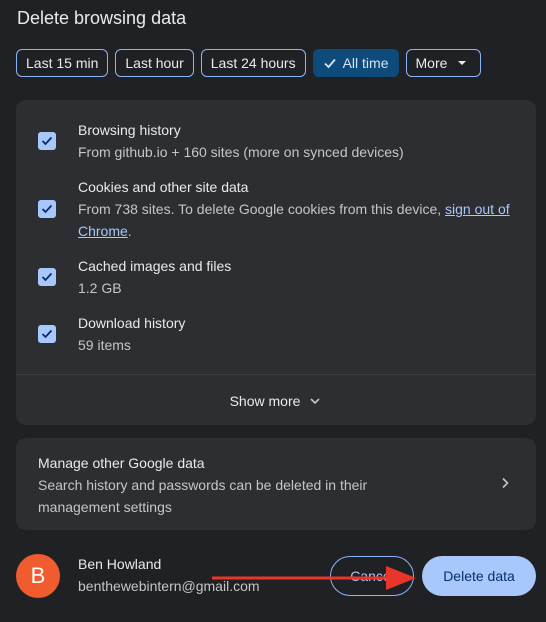 Image resolution: width=546 pixels, height=622 pixels. Describe the element at coordinates (102, 18) in the screenshot. I see `dialog-title: Delete browsing data` at that location.